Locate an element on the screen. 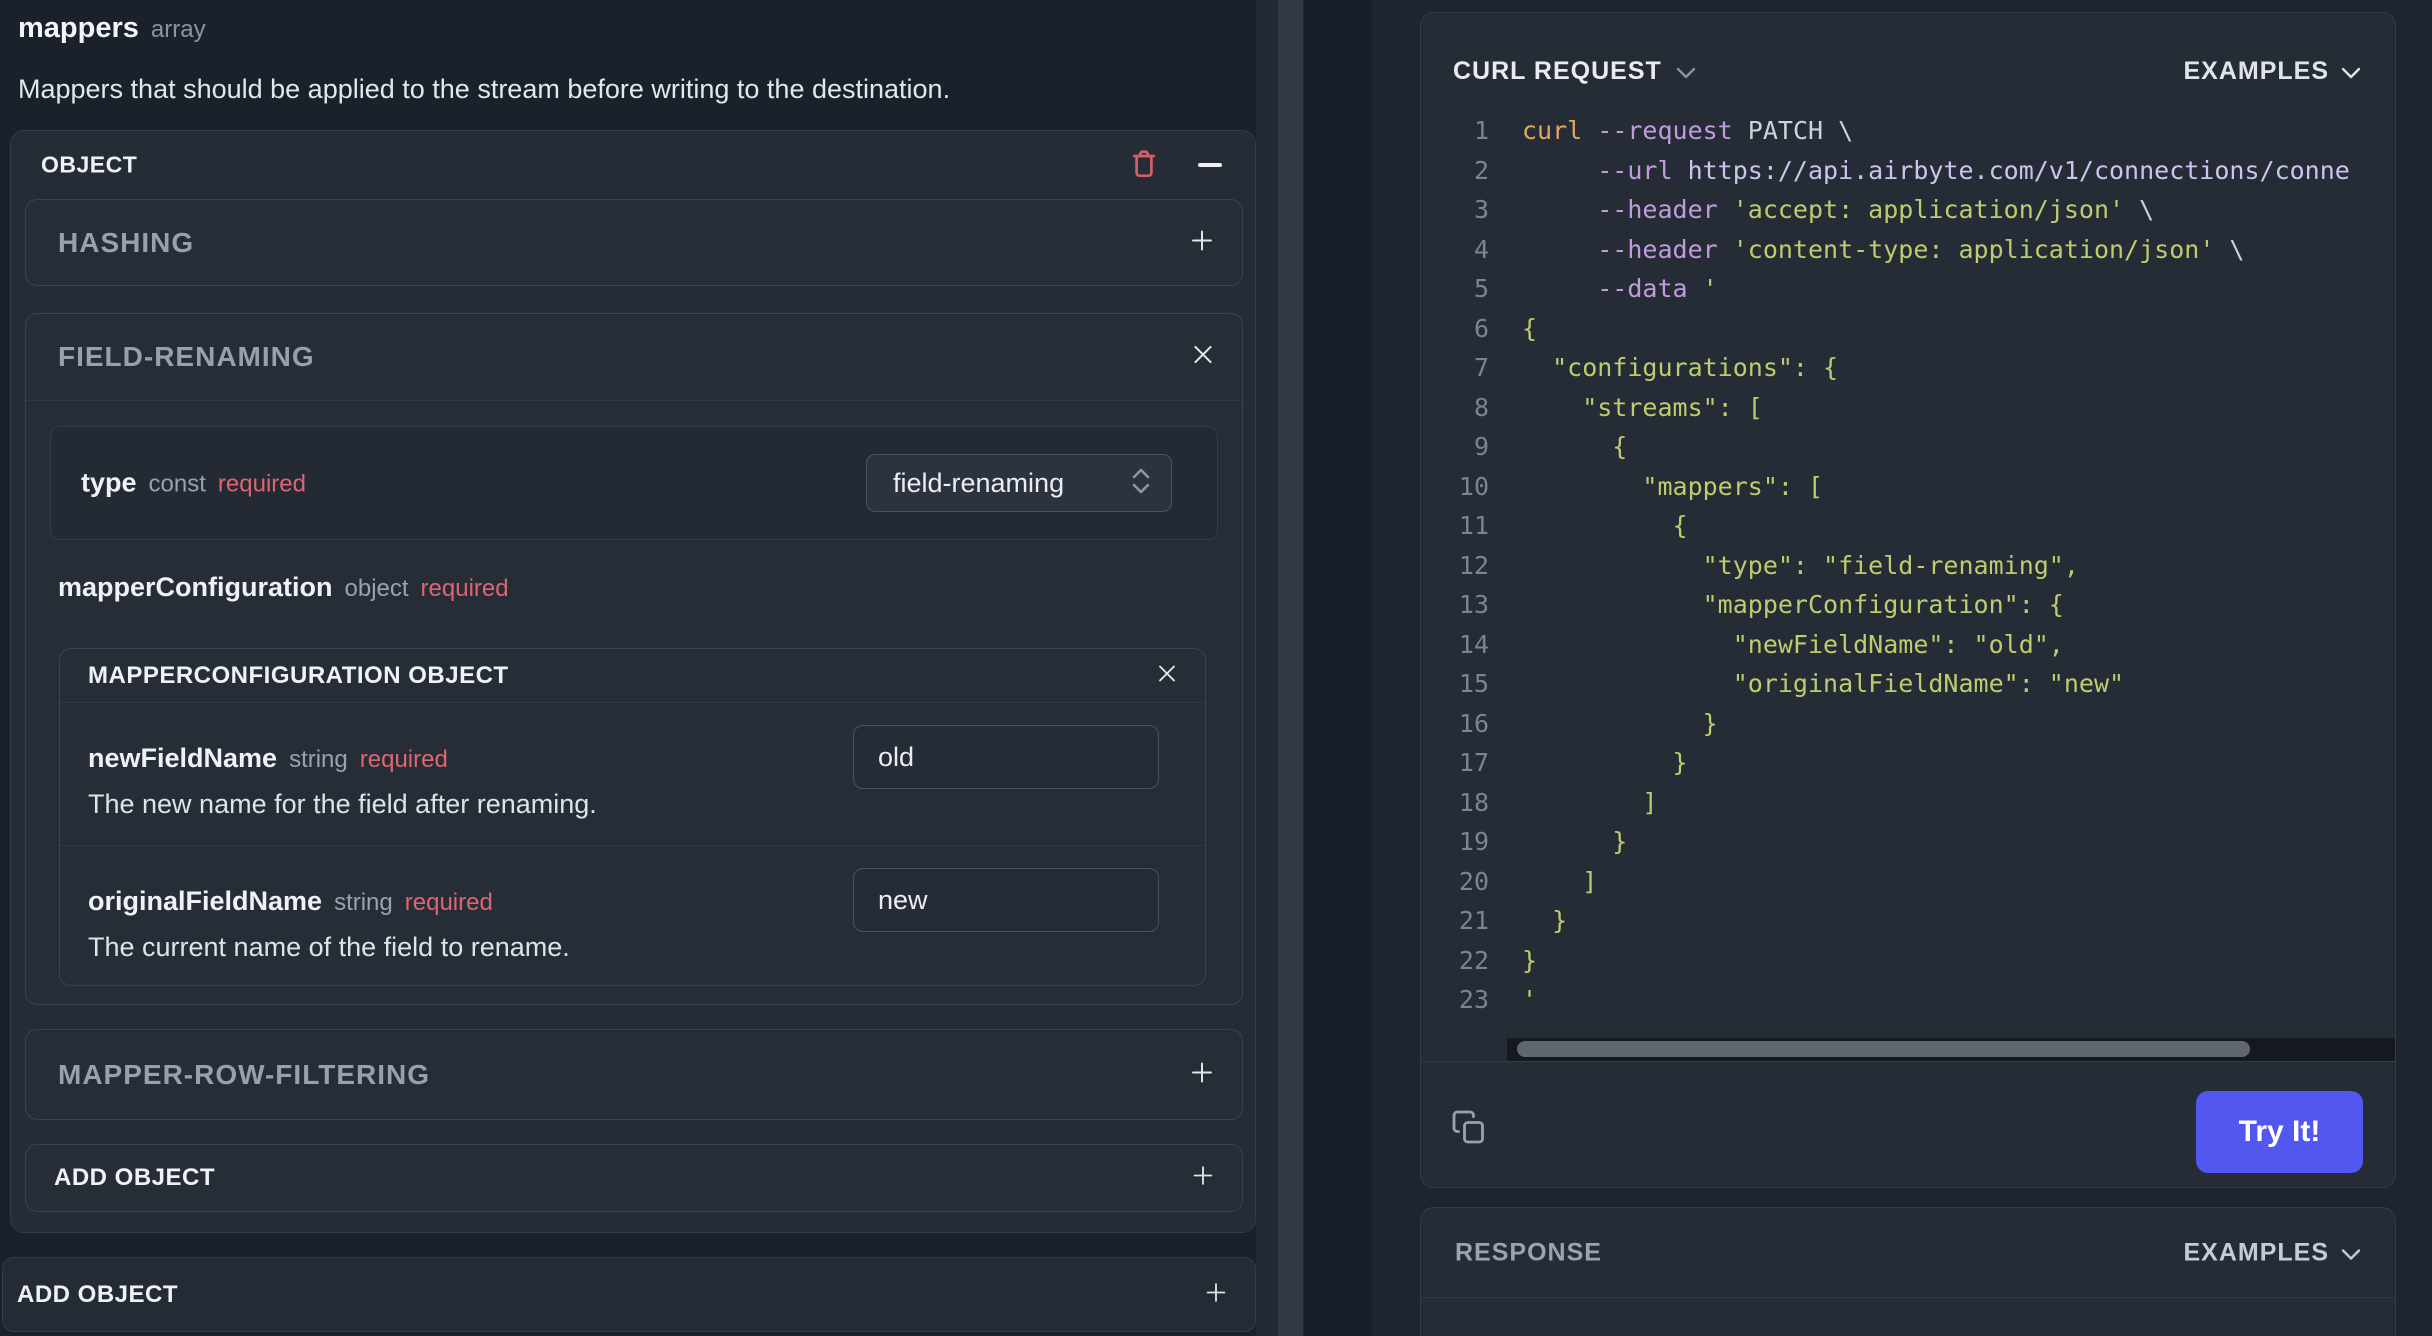 Image resolution: width=2432 pixels, height=1336 pixels. code-line: 13 "mapperConfiguration": { is located at coordinates (1908, 605).